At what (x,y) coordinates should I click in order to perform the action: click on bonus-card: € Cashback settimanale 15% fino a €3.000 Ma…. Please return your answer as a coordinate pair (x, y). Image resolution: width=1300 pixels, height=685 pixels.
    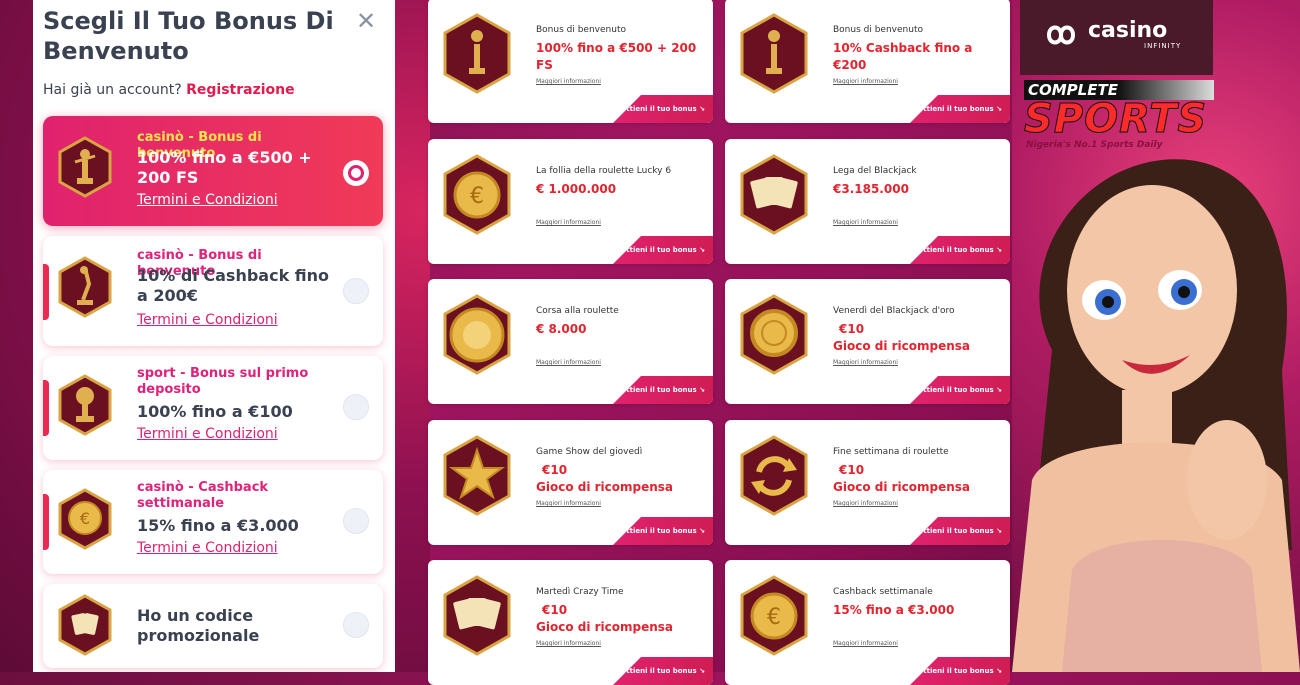
    Looking at the image, I should click on (867, 622).